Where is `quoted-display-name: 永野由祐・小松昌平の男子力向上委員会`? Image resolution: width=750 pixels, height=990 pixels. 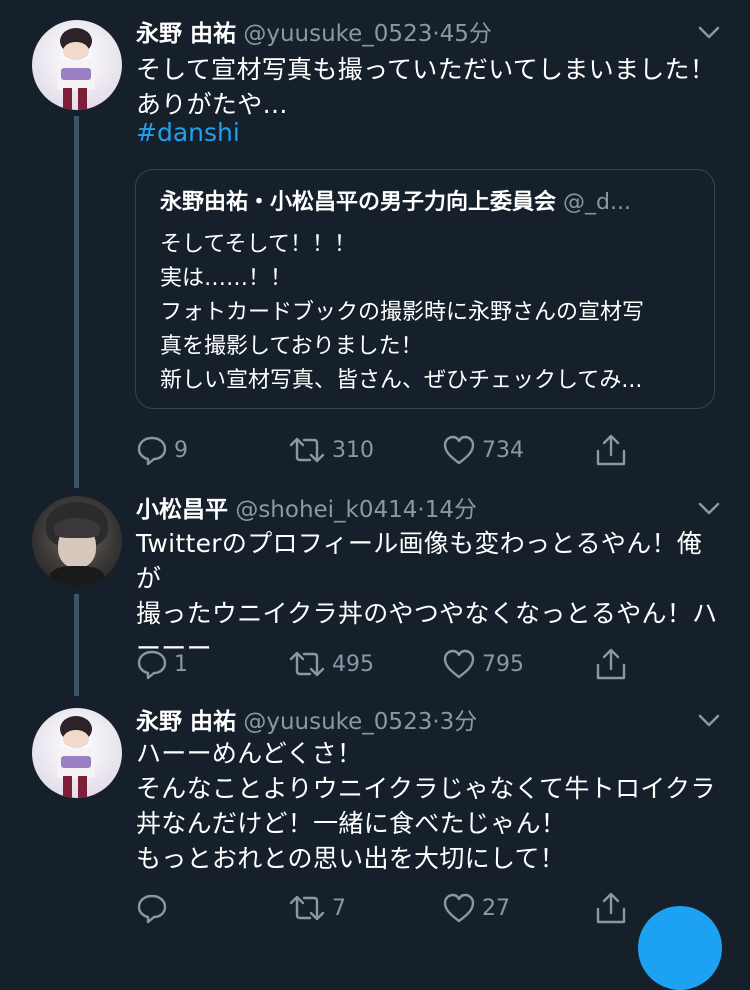
quoted-display-name: 永野由祐・小松昌平の男子力向上委員会 is located at coordinates (358, 202).